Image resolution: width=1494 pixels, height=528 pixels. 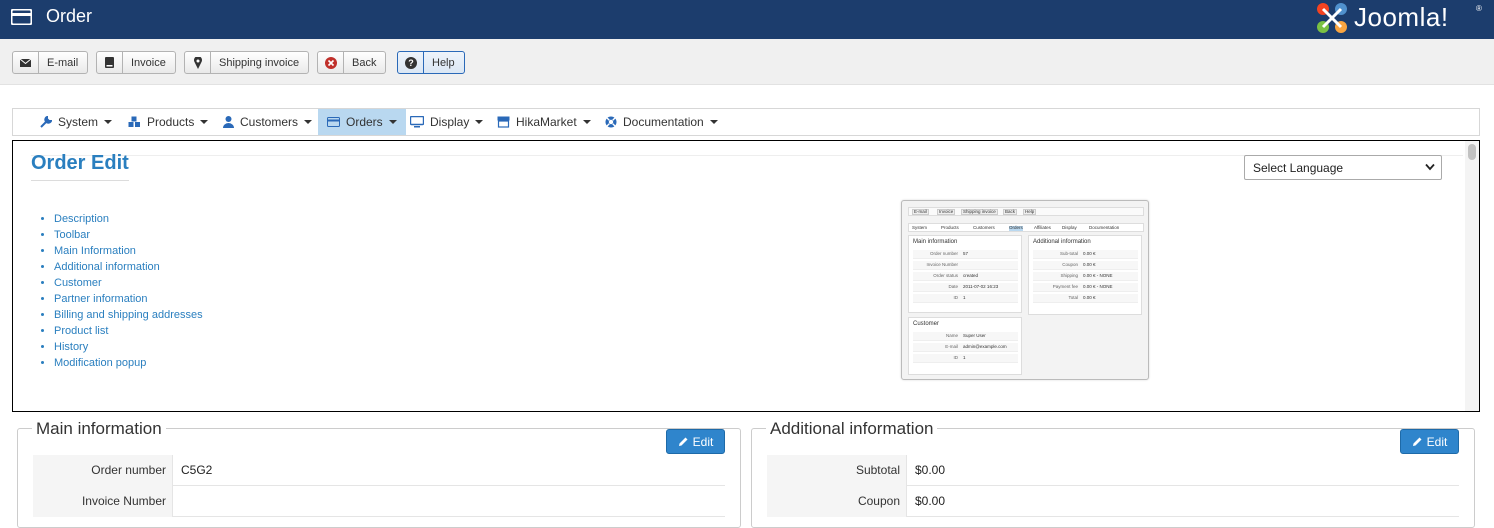 I want to click on shipping-invoice-button: Shipping invoice, so click(x=247, y=62).